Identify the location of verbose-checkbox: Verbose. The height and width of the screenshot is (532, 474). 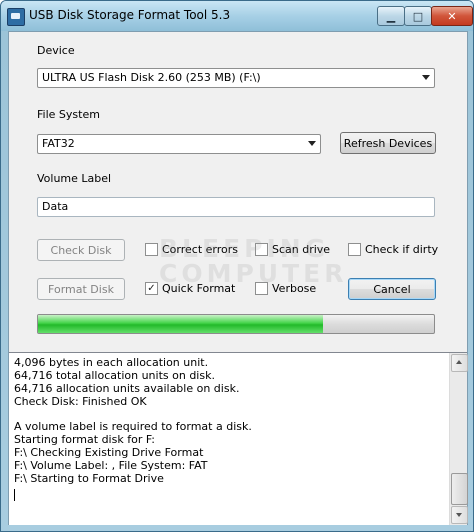
(285, 288).